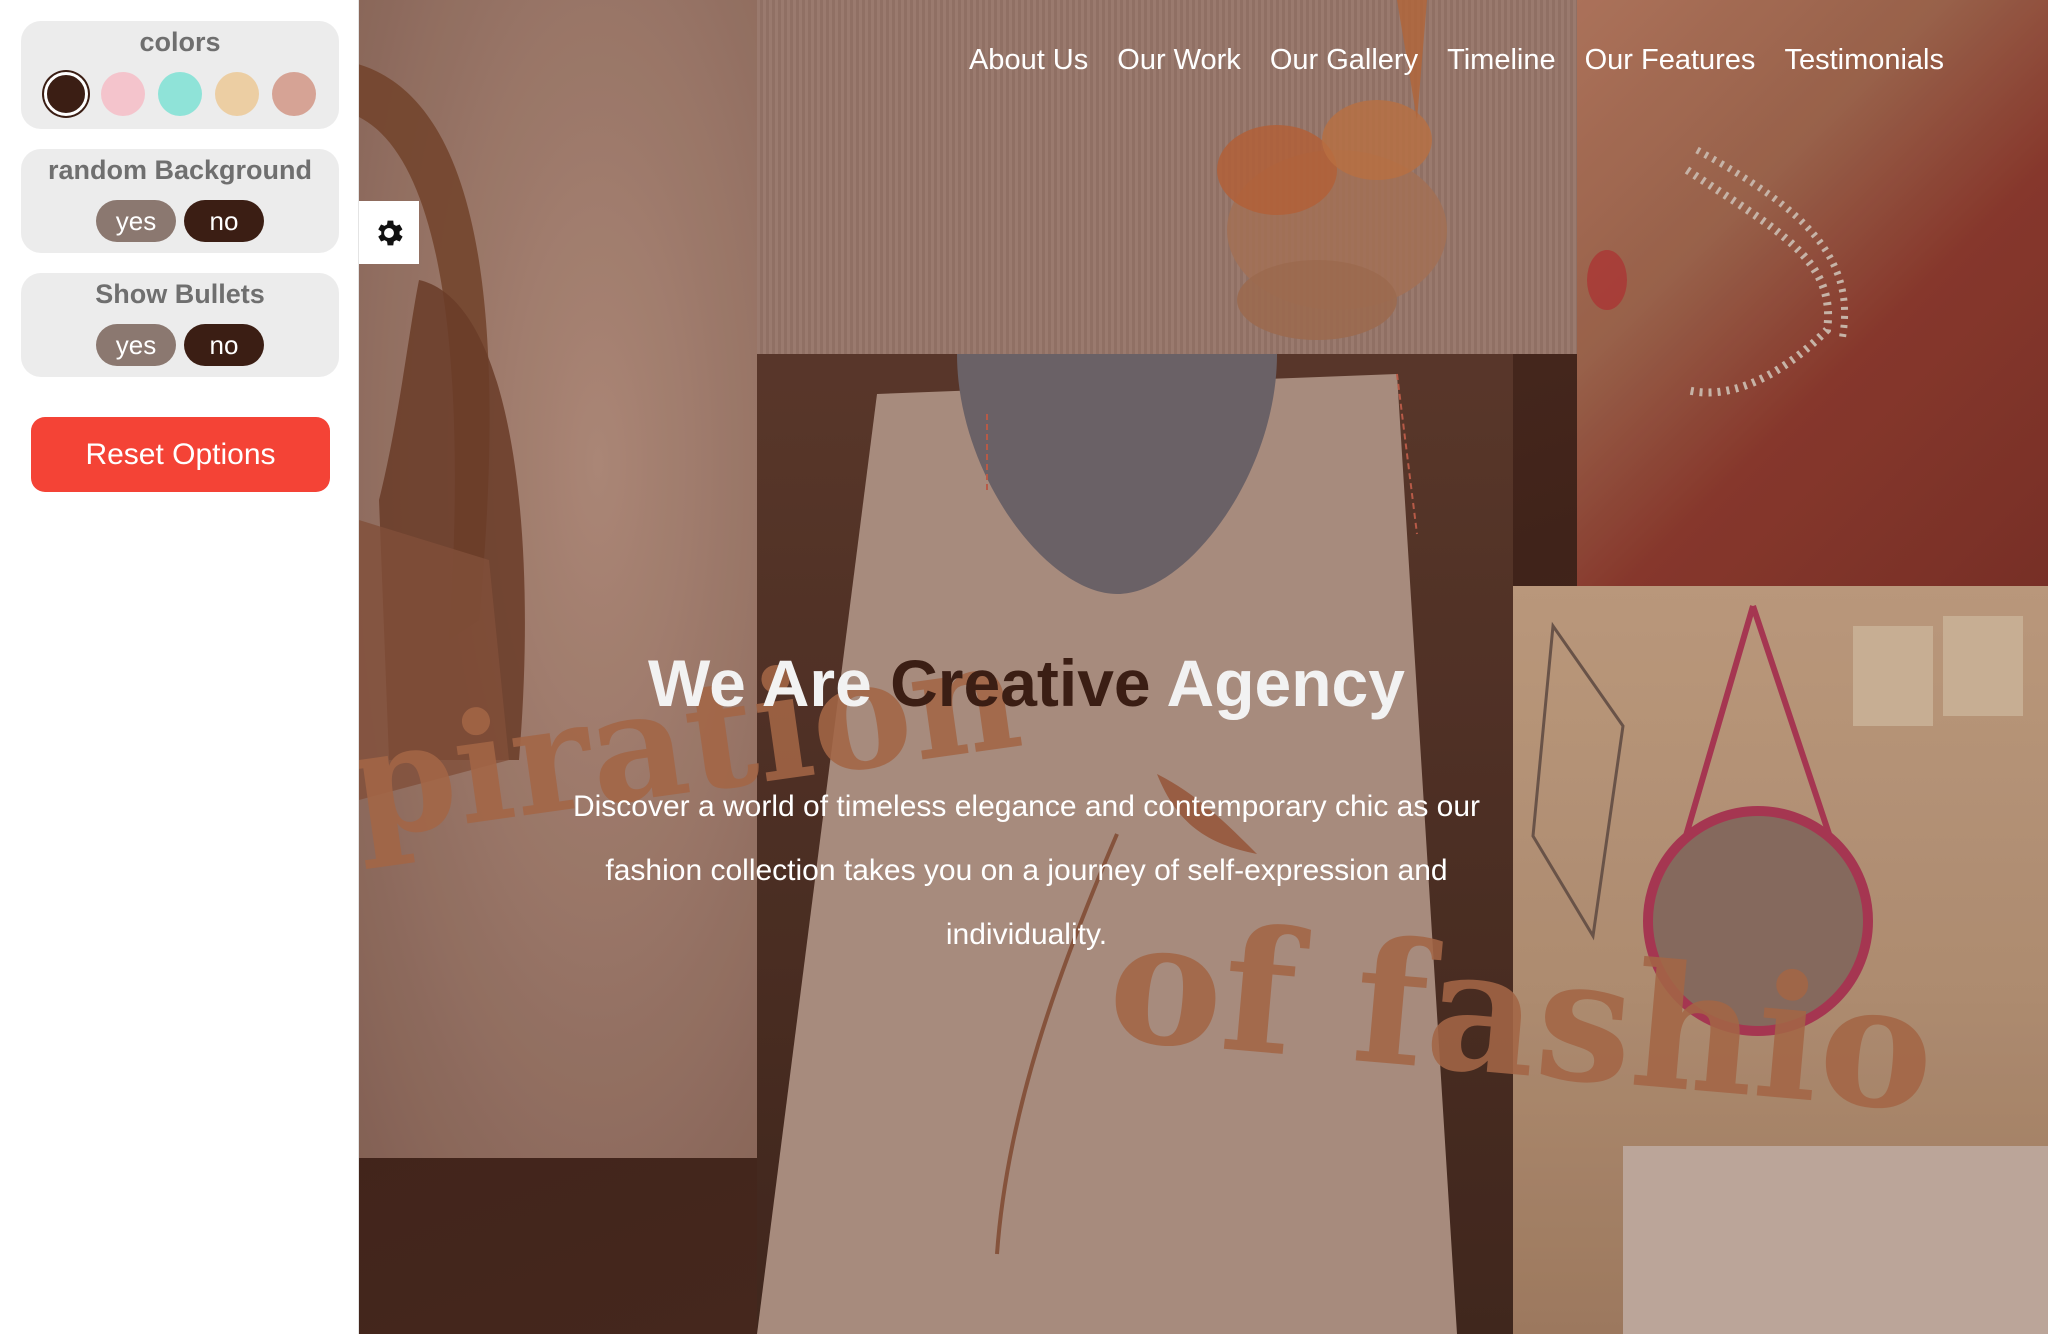 This screenshot has height=1334, width=2048. Describe the element at coordinates (136, 345) in the screenshot. I see `show-bullets-yes-button: yes` at that location.